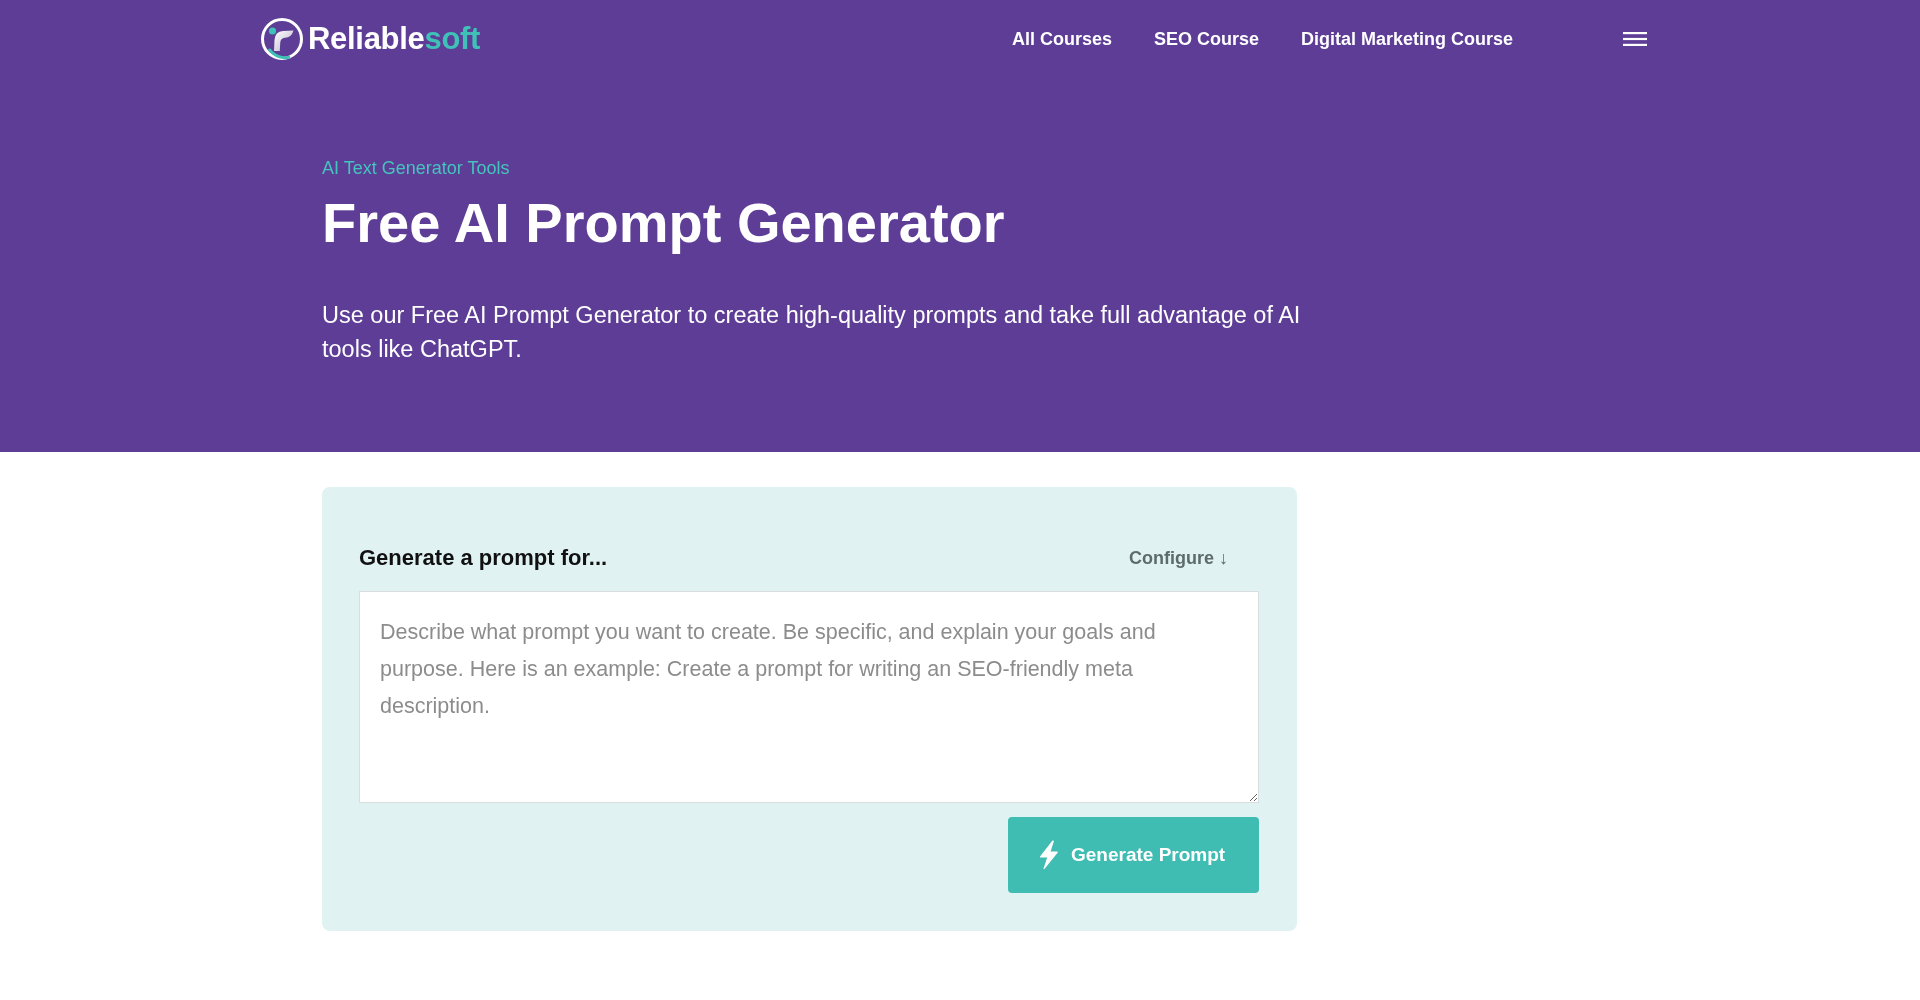 The width and height of the screenshot is (1920, 1000). I want to click on logo-wordmark: Reliablesoft, so click(394, 39).